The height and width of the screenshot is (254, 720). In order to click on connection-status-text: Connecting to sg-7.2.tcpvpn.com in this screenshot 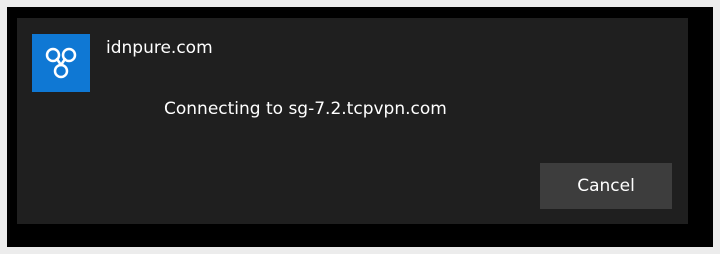, I will do `click(305, 109)`.